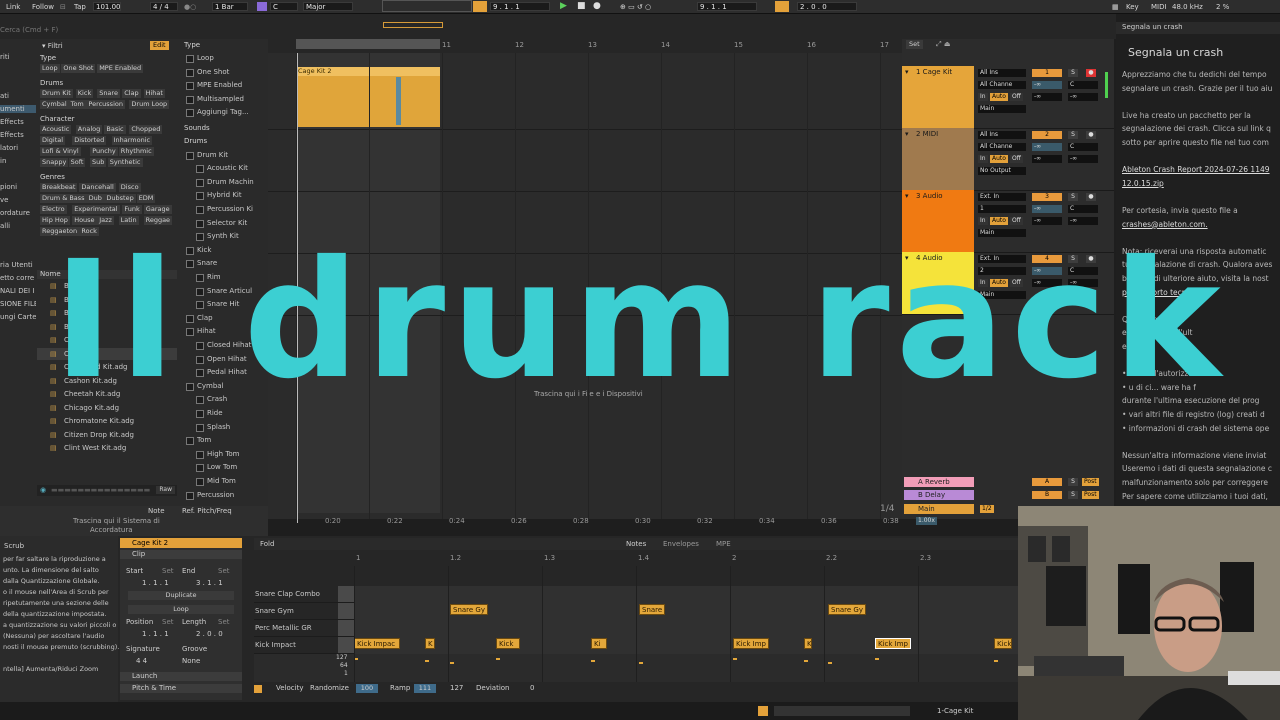 This screenshot has width=1280, height=720. I want to click on filter-tag: Analog, so click(89, 129).